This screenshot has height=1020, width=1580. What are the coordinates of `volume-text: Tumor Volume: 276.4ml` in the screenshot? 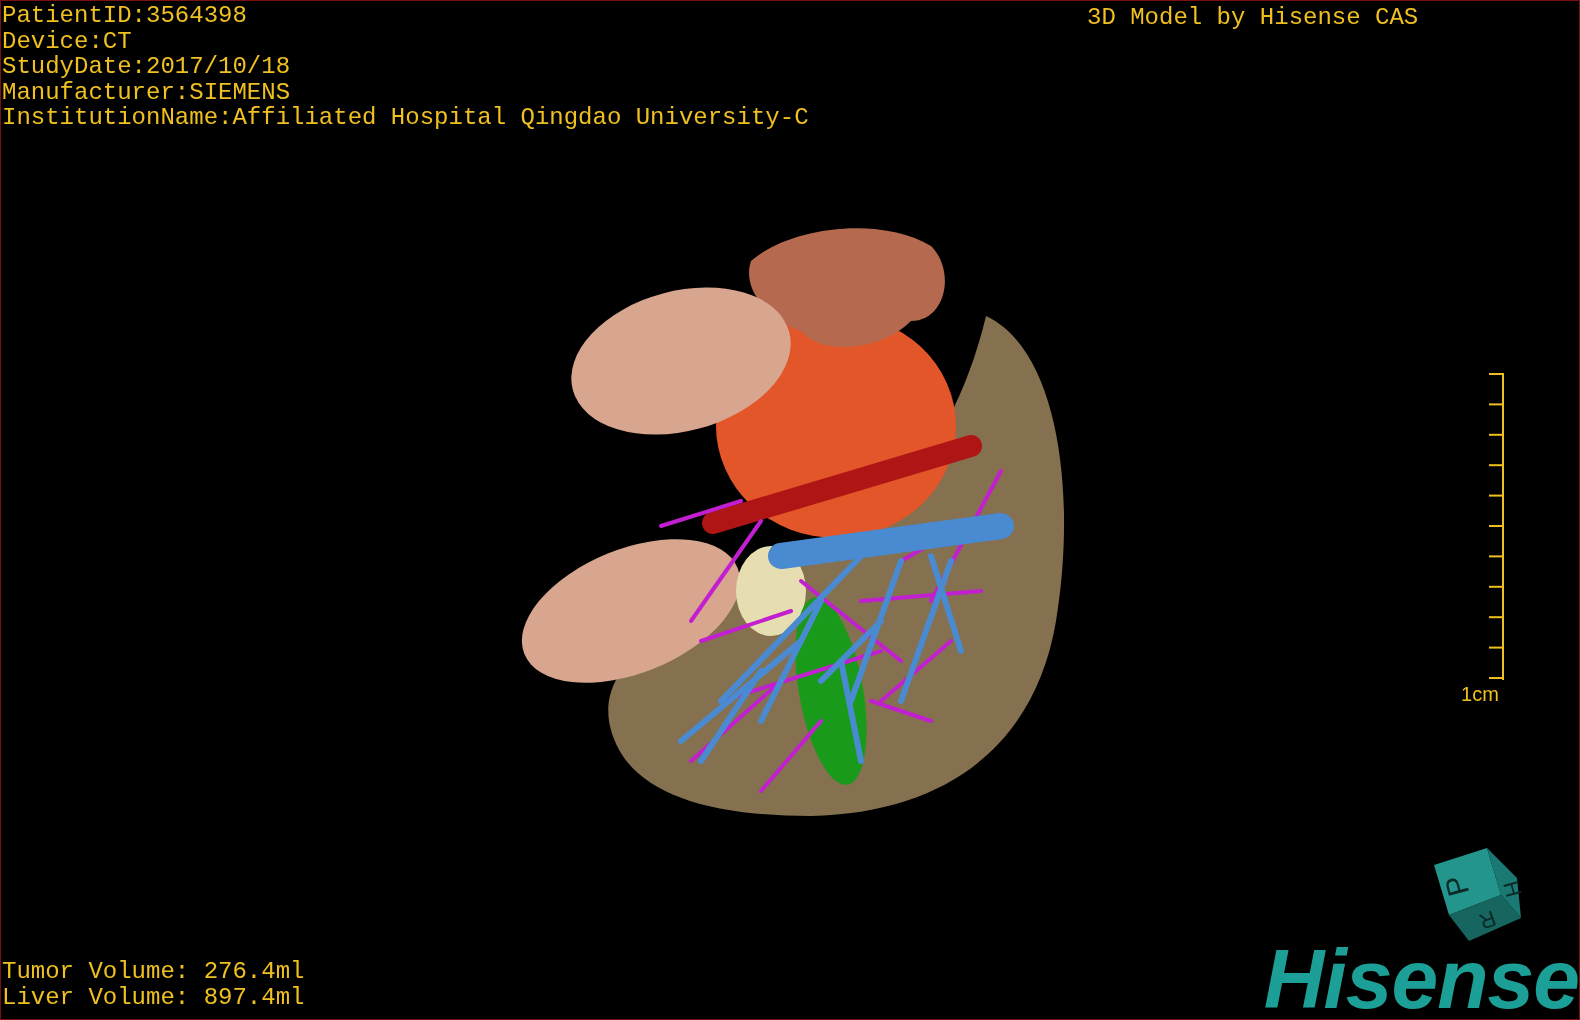 It's located at (153, 972).